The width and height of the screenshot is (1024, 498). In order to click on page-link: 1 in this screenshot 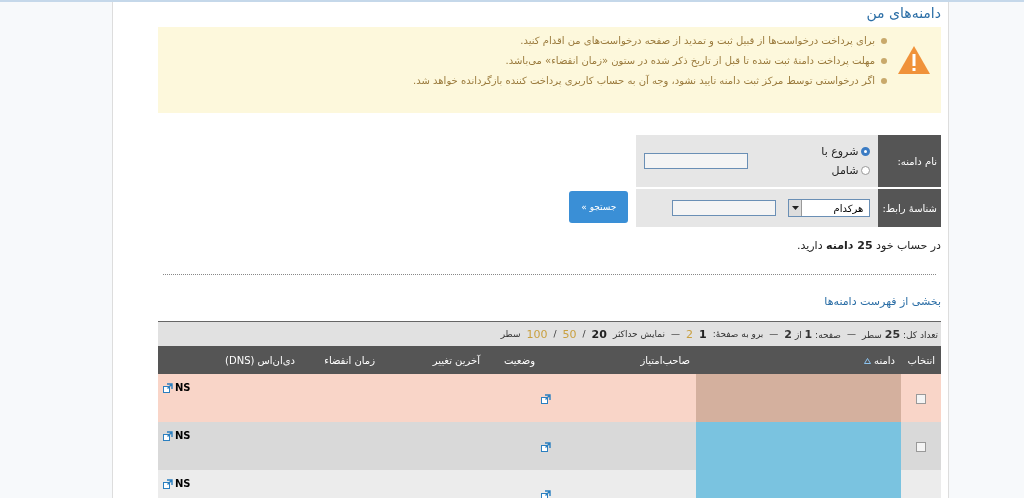, I will do `click(702, 334)`.